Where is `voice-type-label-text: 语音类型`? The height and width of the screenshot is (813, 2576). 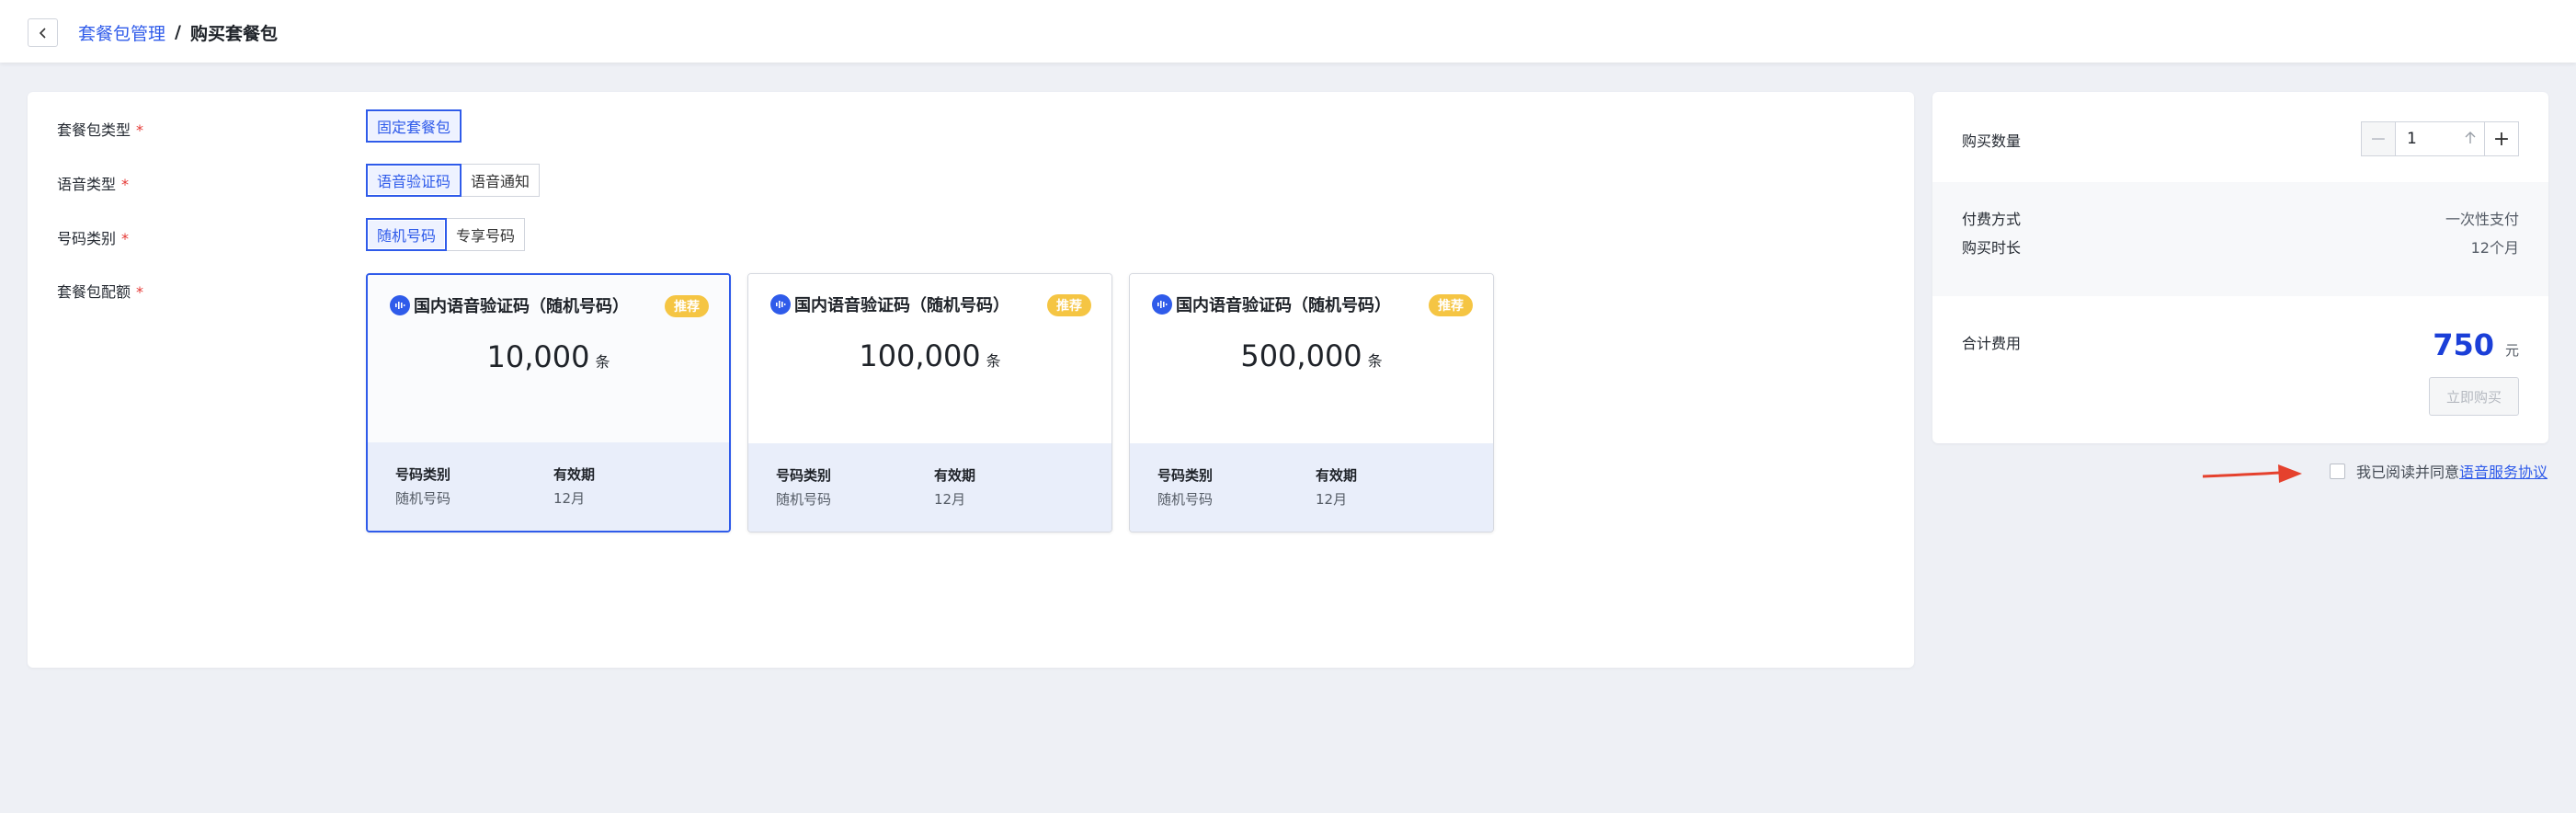 voice-type-label-text: 语音类型 is located at coordinates (87, 184).